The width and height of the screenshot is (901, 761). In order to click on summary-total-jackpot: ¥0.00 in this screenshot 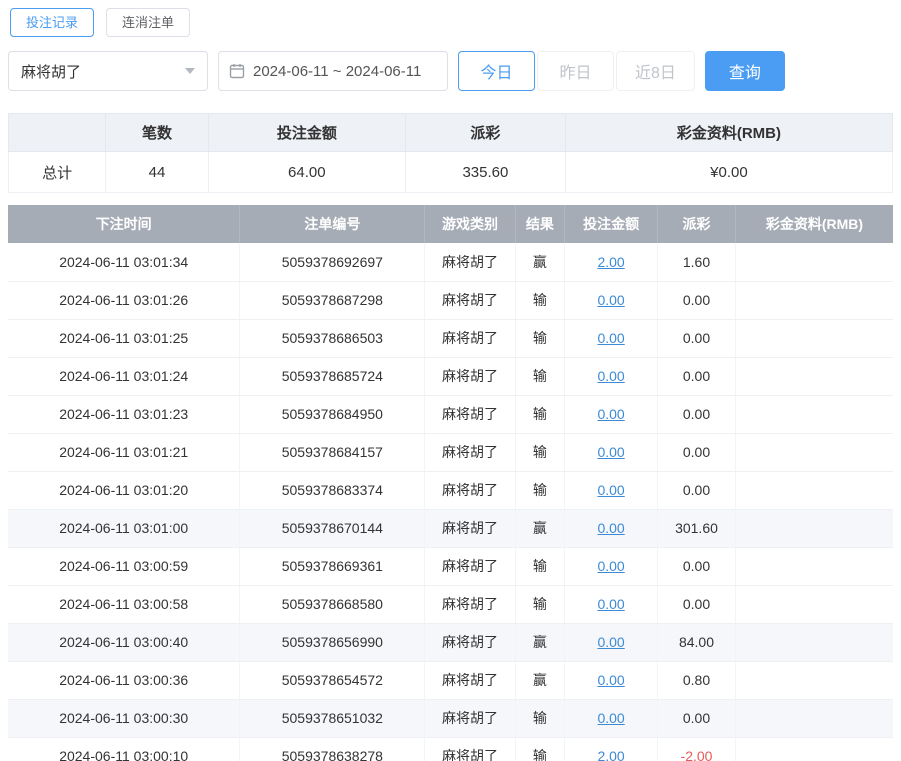, I will do `click(729, 172)`.